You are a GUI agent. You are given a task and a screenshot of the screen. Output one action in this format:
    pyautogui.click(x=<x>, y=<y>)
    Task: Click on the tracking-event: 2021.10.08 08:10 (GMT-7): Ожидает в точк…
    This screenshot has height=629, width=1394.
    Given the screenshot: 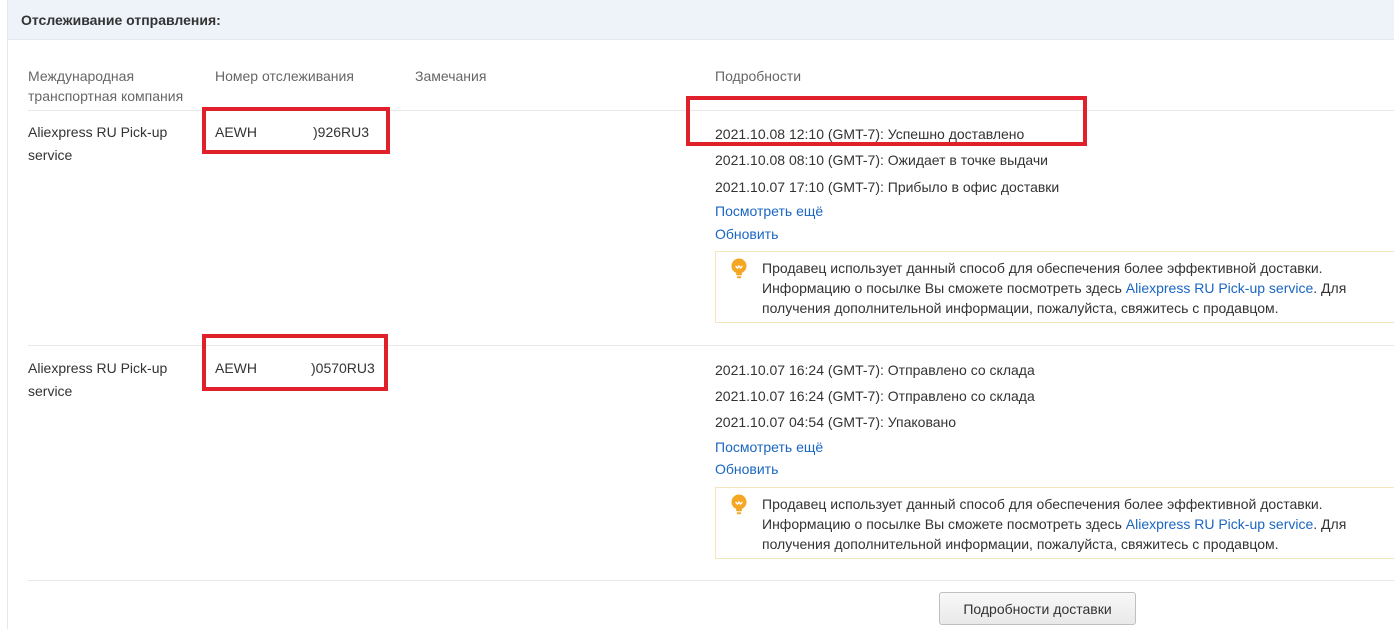 What is the action you would take?
    pyautogui.click(x=881, y=160)
    